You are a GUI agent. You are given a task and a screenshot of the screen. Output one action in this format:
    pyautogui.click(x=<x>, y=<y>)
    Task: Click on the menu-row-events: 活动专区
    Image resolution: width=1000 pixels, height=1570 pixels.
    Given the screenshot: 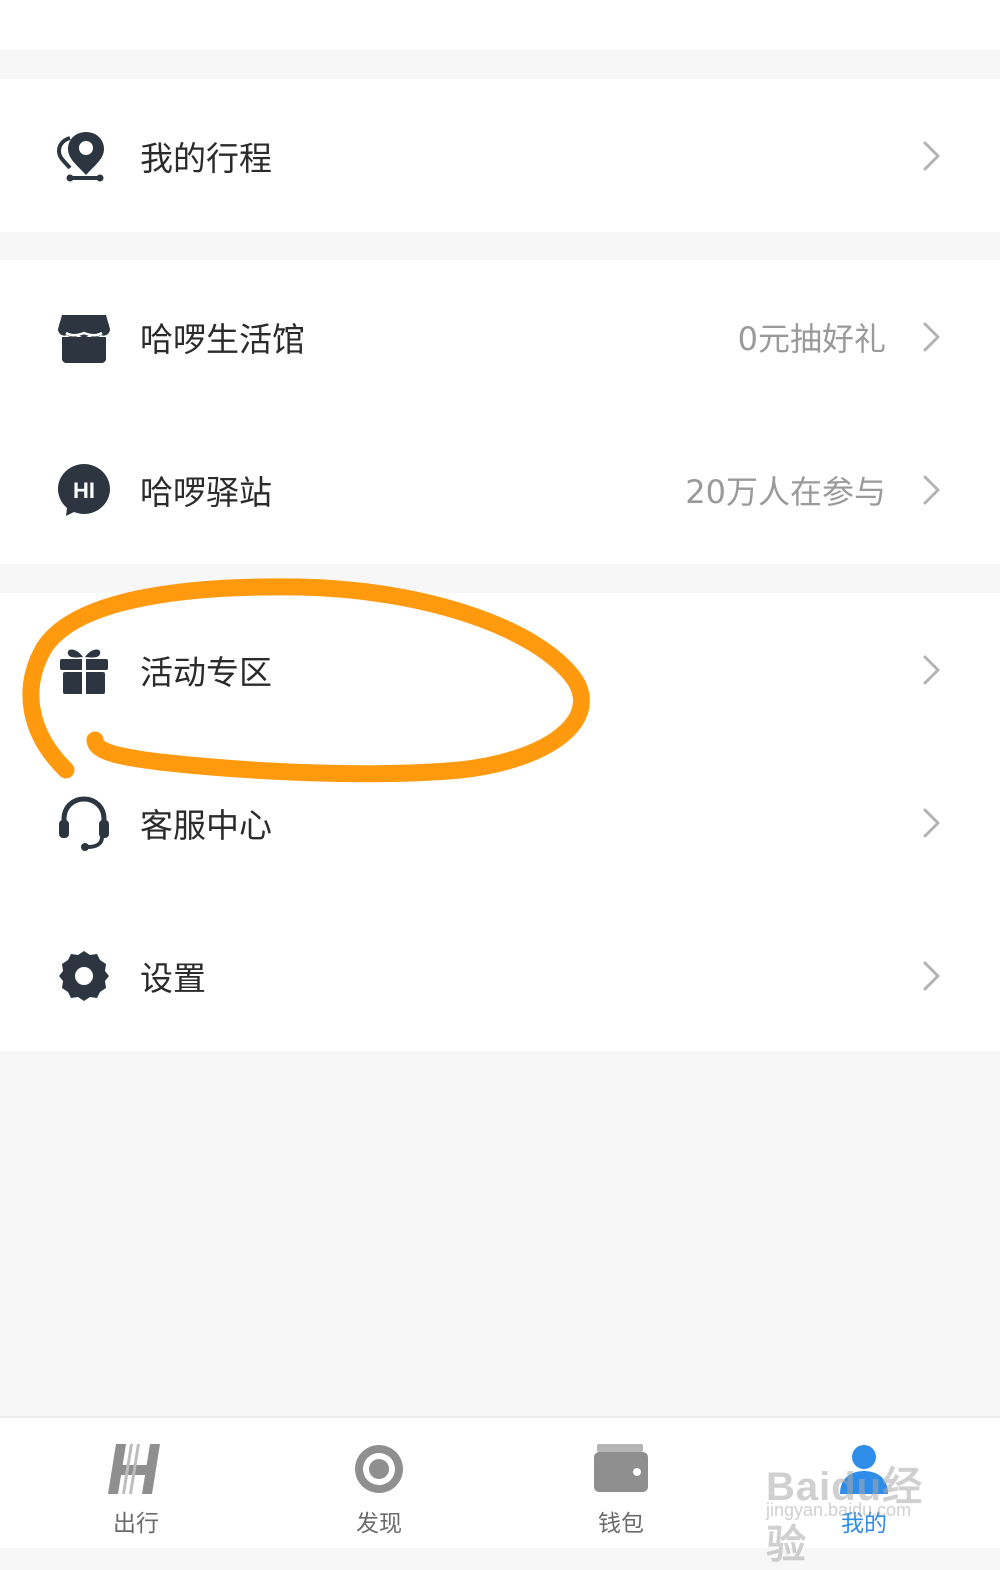 What is the action you would take?
    pyautogui.click(x=500, y=669)
    